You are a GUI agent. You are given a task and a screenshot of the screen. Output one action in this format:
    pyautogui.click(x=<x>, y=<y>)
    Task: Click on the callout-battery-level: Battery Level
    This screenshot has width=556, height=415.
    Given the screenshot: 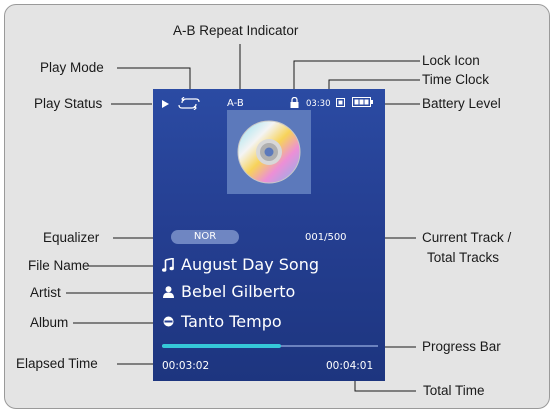 What is the action you would take?
    pyautogui.click(x=461, y=103)
    